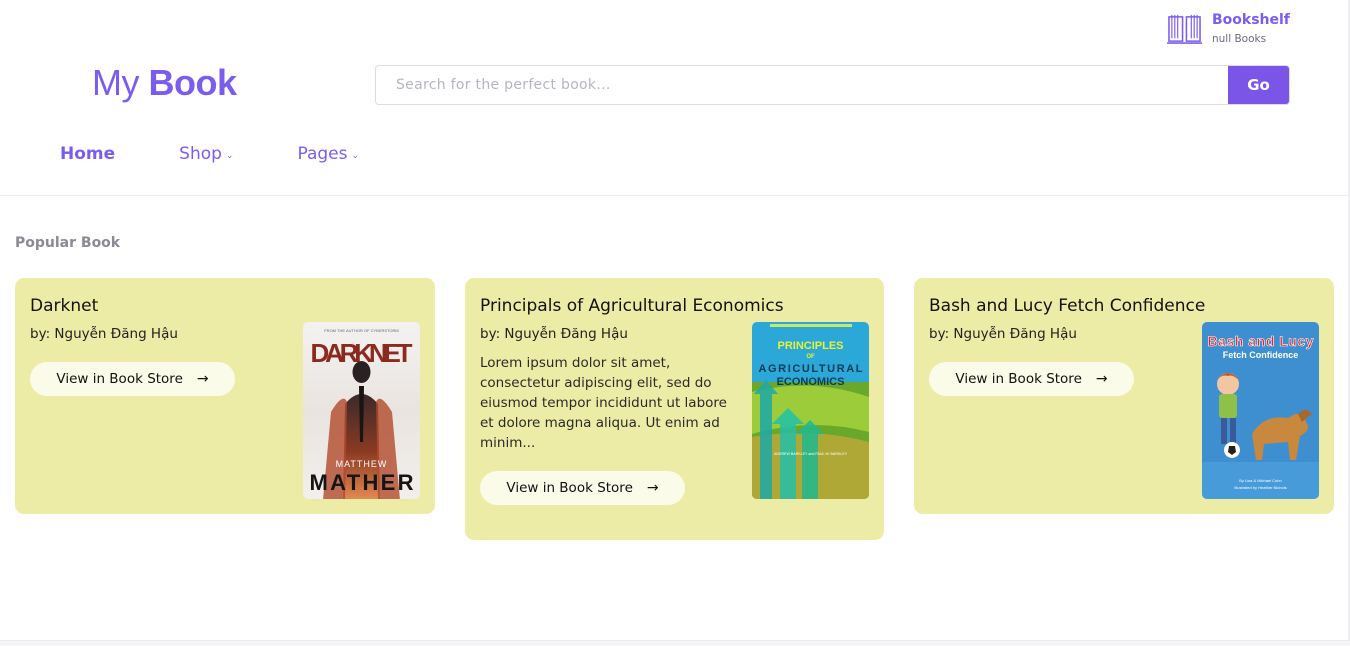 This screenshot has height=646, width=1350. Describe the element at coordinates (1260, 487) in the screenshot. I see `cover-credit2: Illustrated by Heather Nichols` at that location.